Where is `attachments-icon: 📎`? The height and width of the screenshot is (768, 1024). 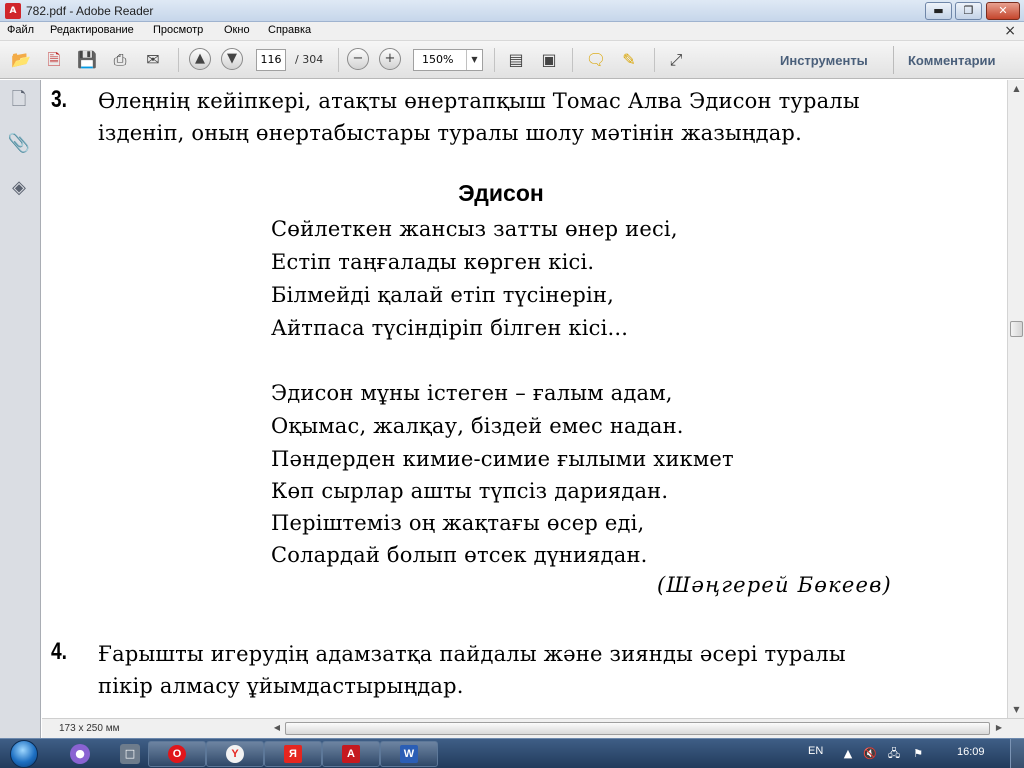
attachments-icon: 📎 is located at coordinates (19, 144).